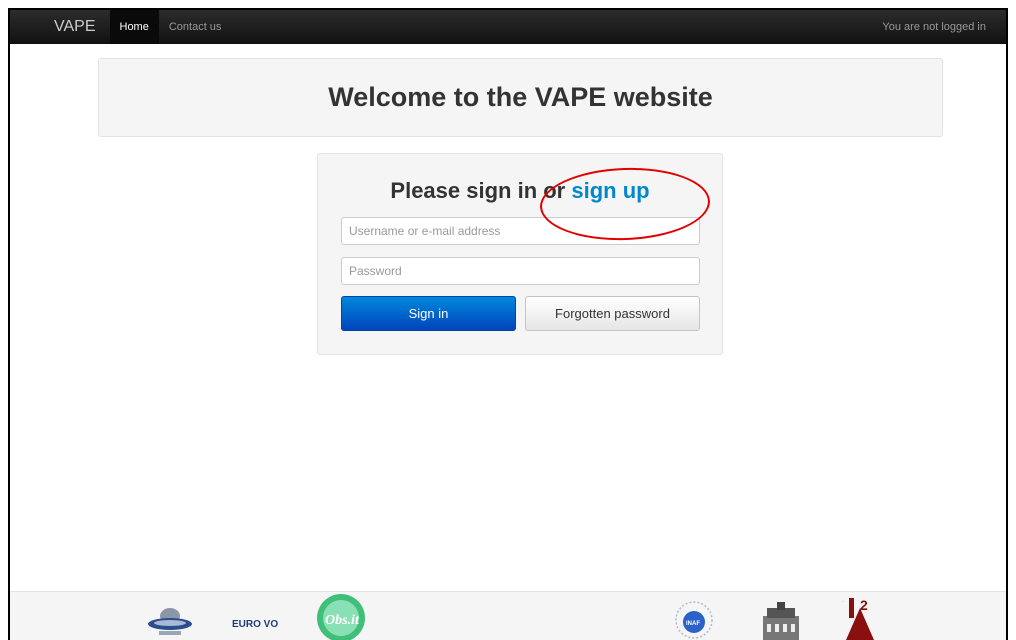 The width and height of the screenshot is (1016, 640). Describe the element at coordinates (342, 620) in the screenshot. I see `svg-text: Obs.it` at that location.